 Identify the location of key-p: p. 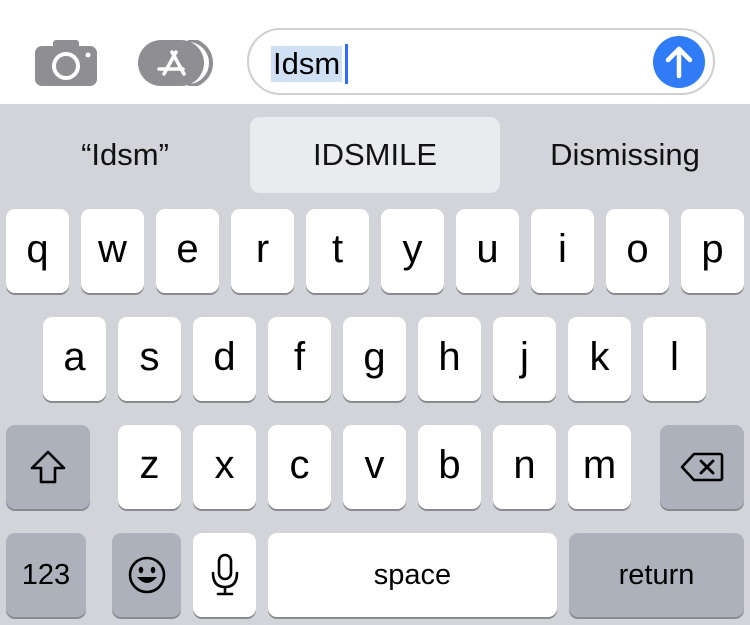
(712, 251).